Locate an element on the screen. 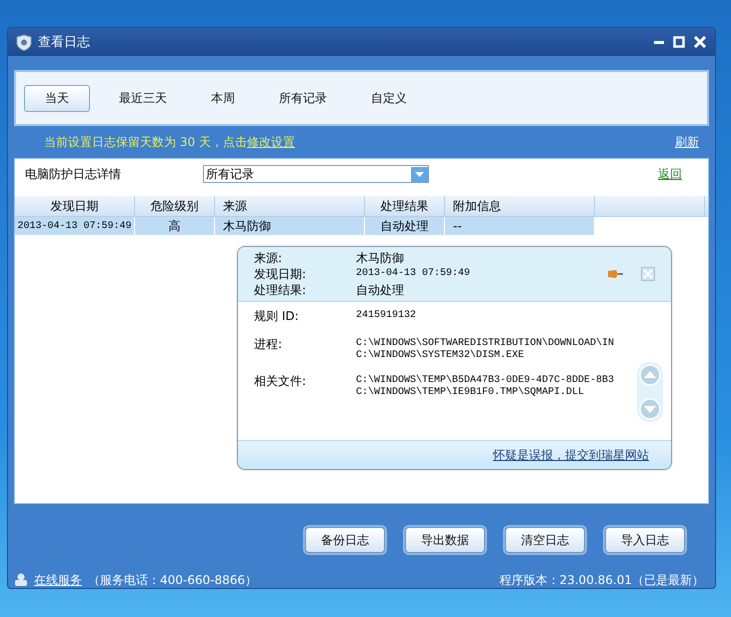 The width and height of the screenshot is (731, 617). action-button: 备份日志 is located at coordinates (345, 540).